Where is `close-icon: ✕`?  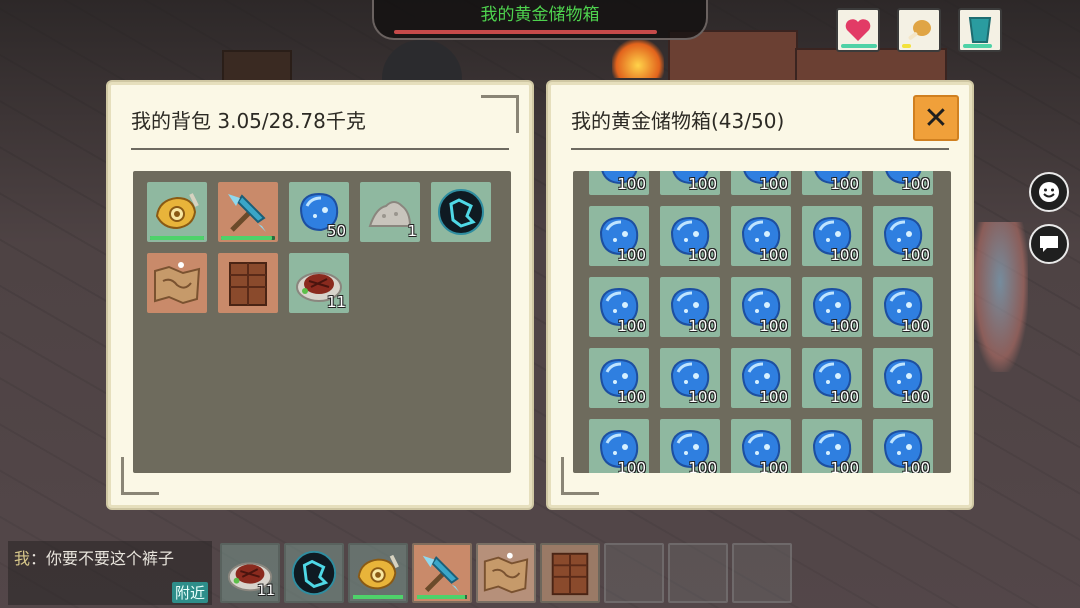
close-icon: ✕ is located at coordinates (936, 118).